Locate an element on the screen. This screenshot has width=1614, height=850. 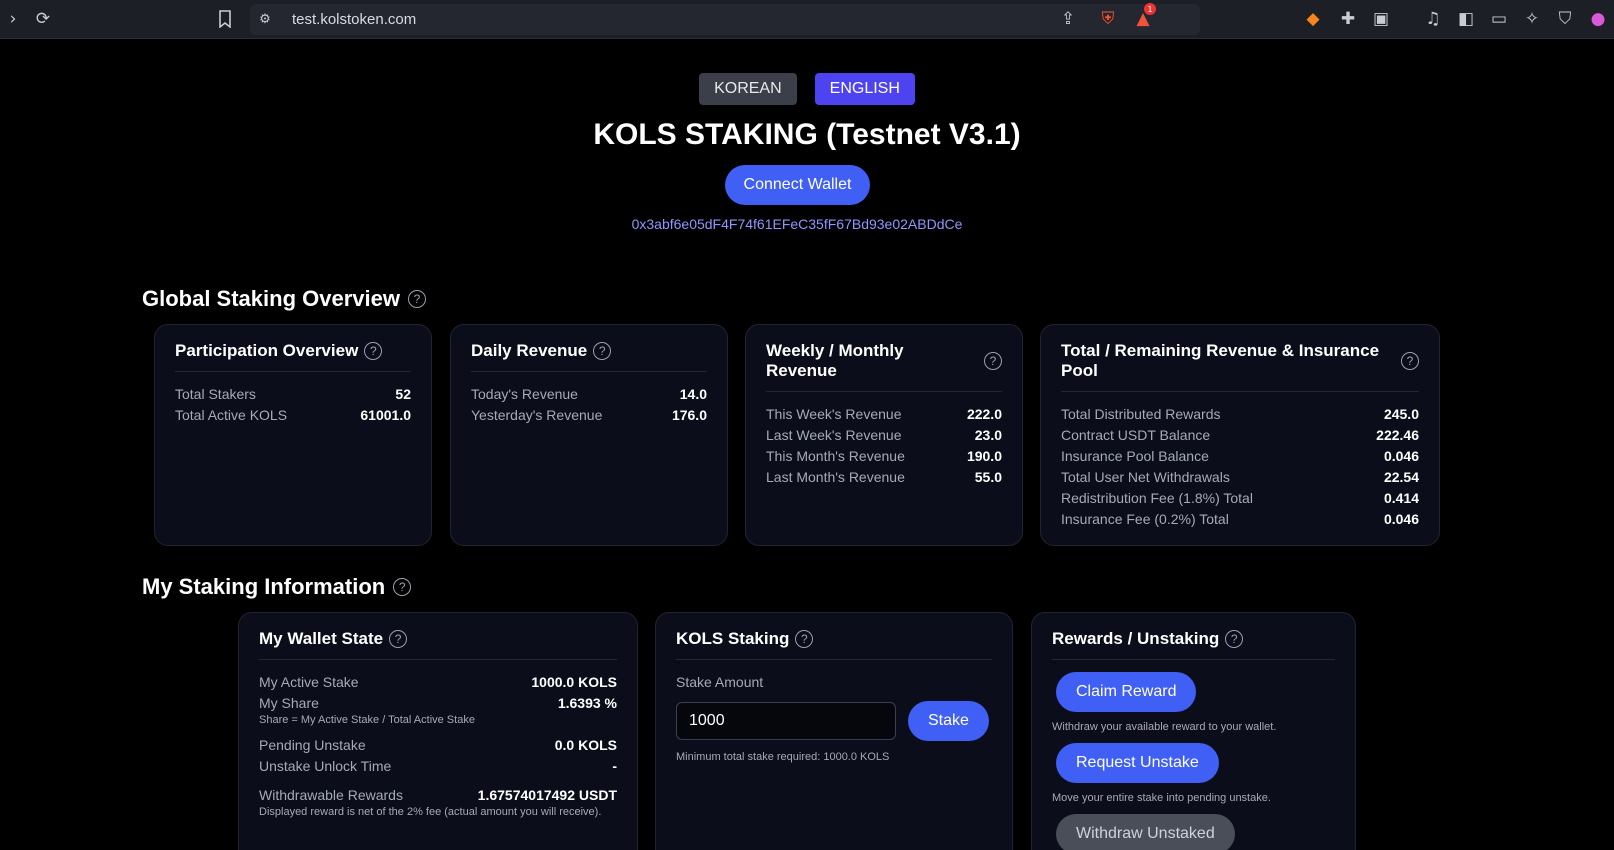
stat-row: My Share 1.6393 % is located at coordinates (438, 703).